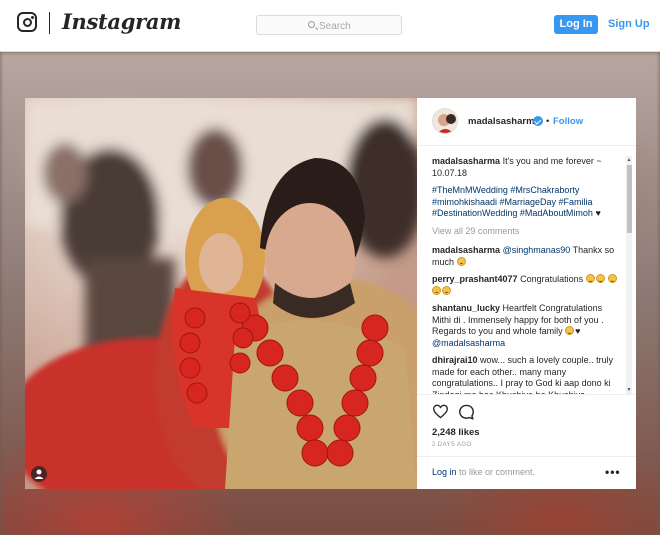  I want to click on caption-username: madalsasharma, so click(466, 161).